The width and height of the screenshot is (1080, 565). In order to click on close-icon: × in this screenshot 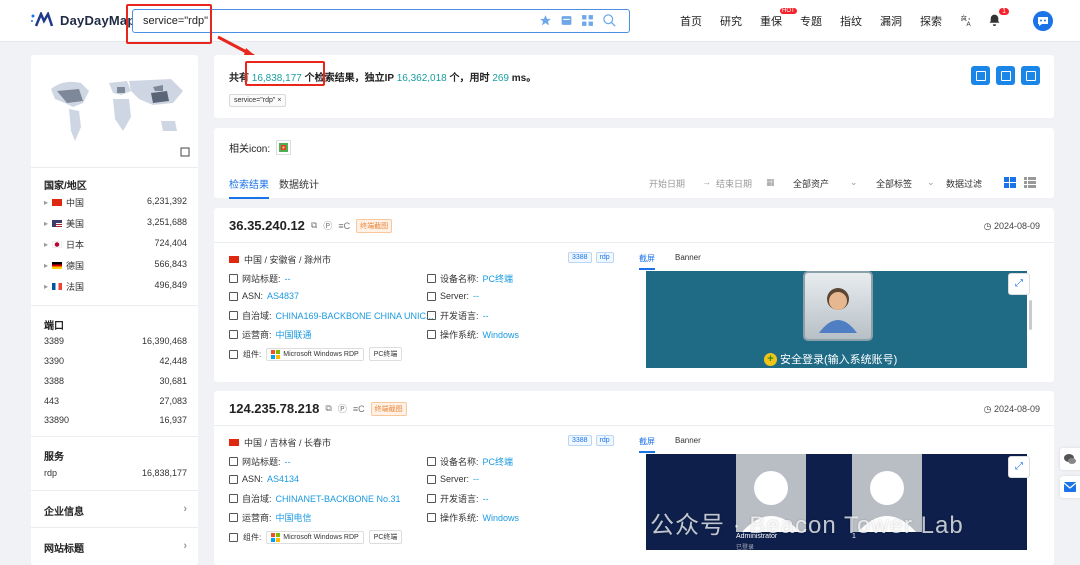, I will do `click(279, 100)`.